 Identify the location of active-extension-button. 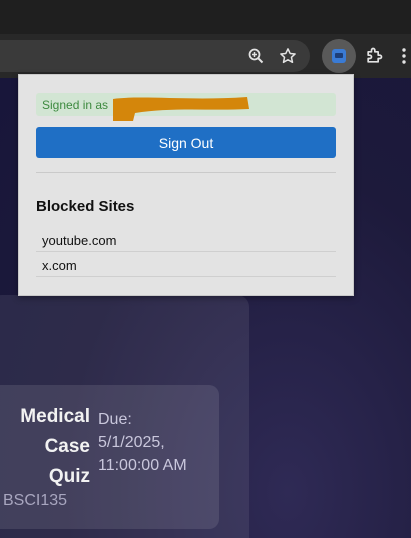
(339, 56).